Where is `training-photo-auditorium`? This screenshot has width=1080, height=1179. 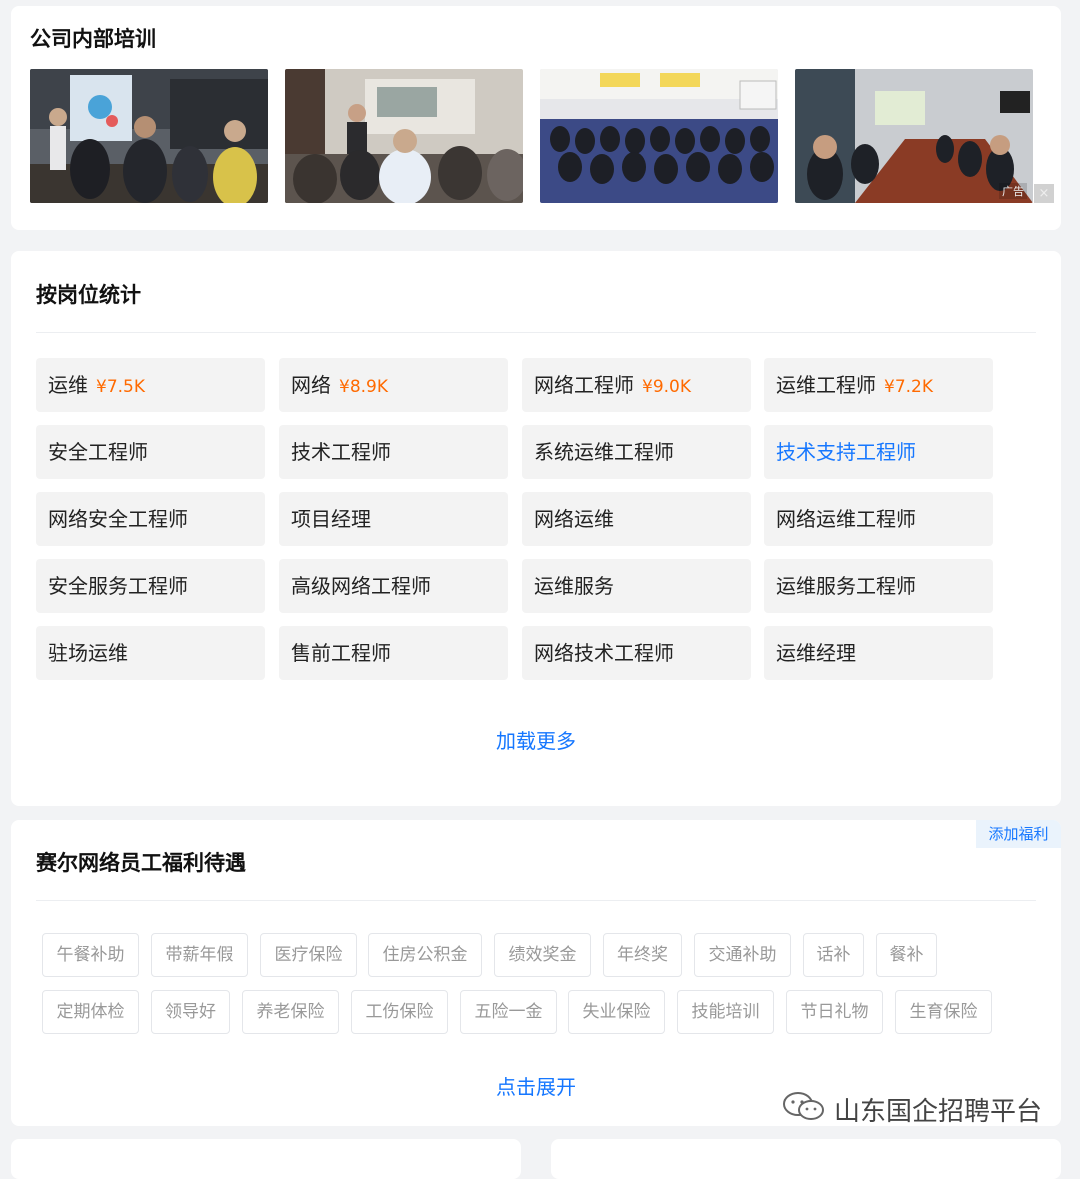 training-photo-auditorium is located at coordinates (659, 136).